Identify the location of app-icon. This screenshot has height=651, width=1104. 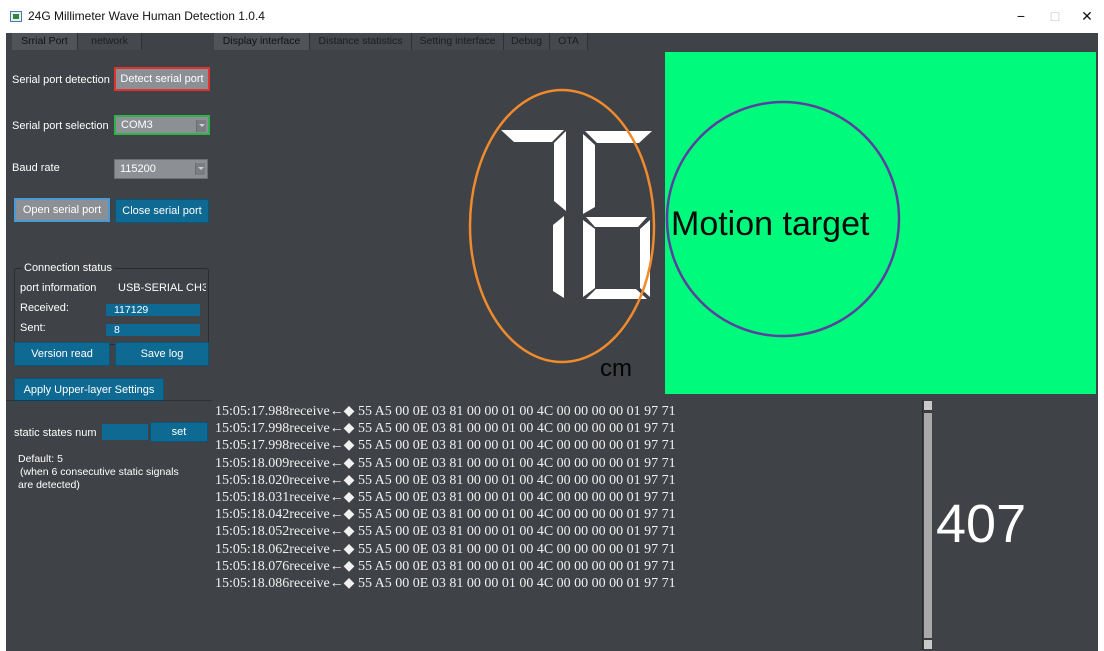
(16, 16).